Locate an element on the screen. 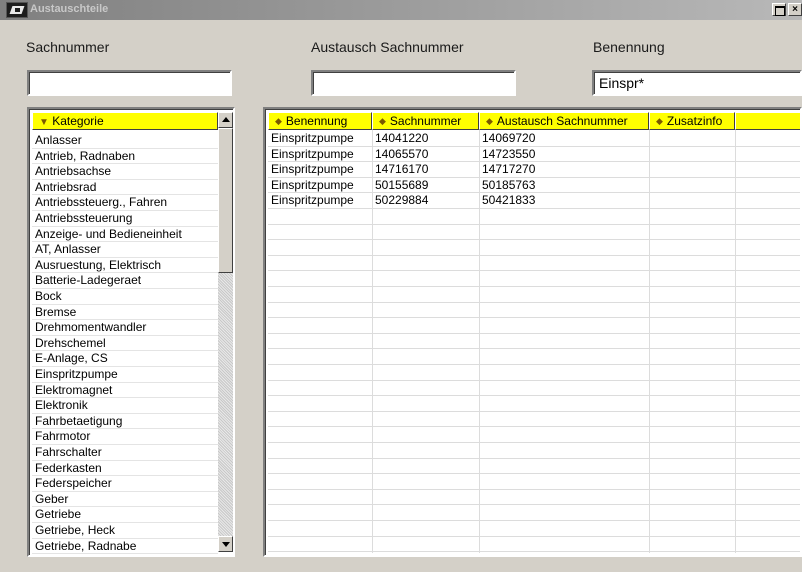 The height and width of the screenshot is (572, 802). category-scrollbar is located at coordinates (225, 332).